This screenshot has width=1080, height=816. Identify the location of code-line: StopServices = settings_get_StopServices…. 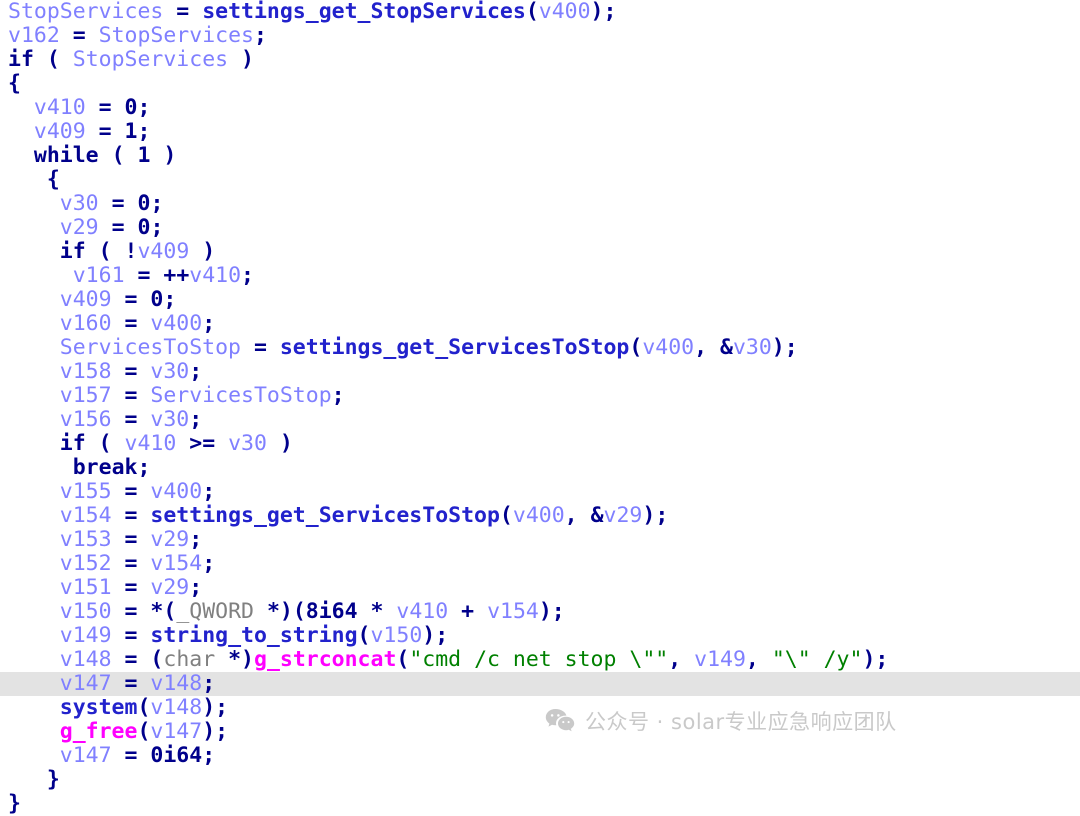
(540, 12).